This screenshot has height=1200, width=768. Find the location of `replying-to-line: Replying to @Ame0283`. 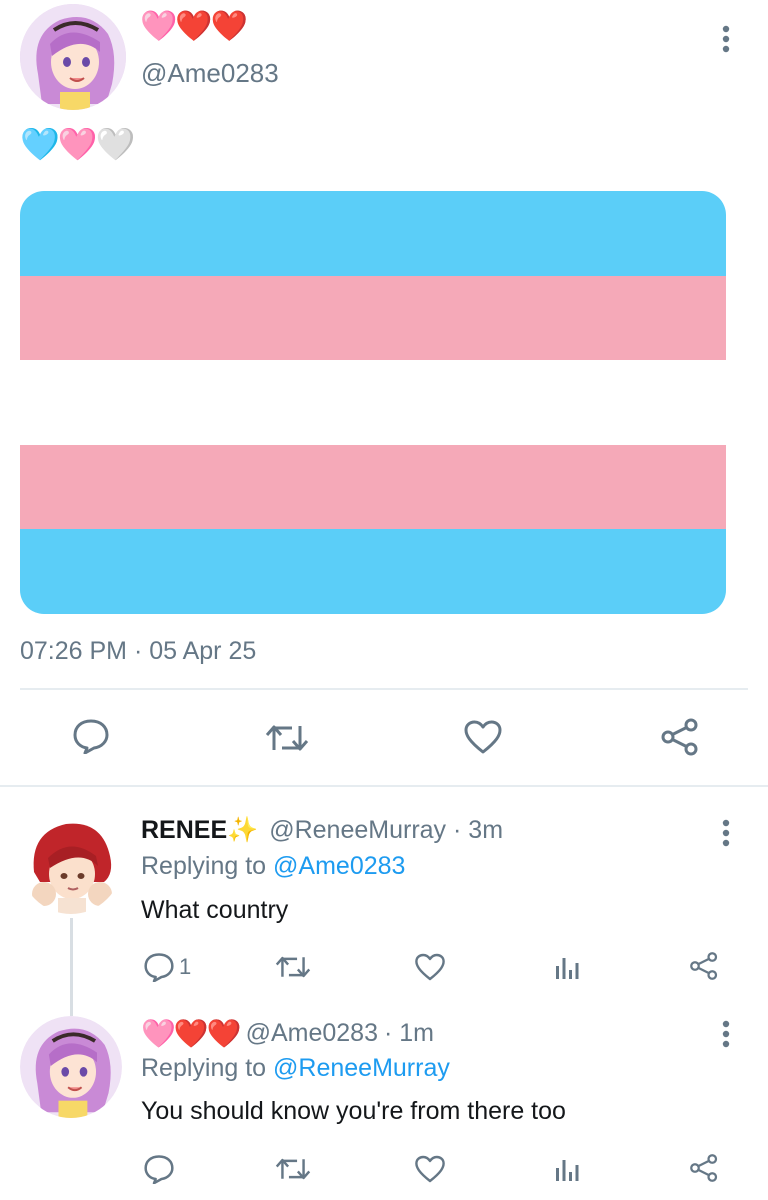

replying-to-line: Replying to @Ame0283 is located at coordinates (273, 866).